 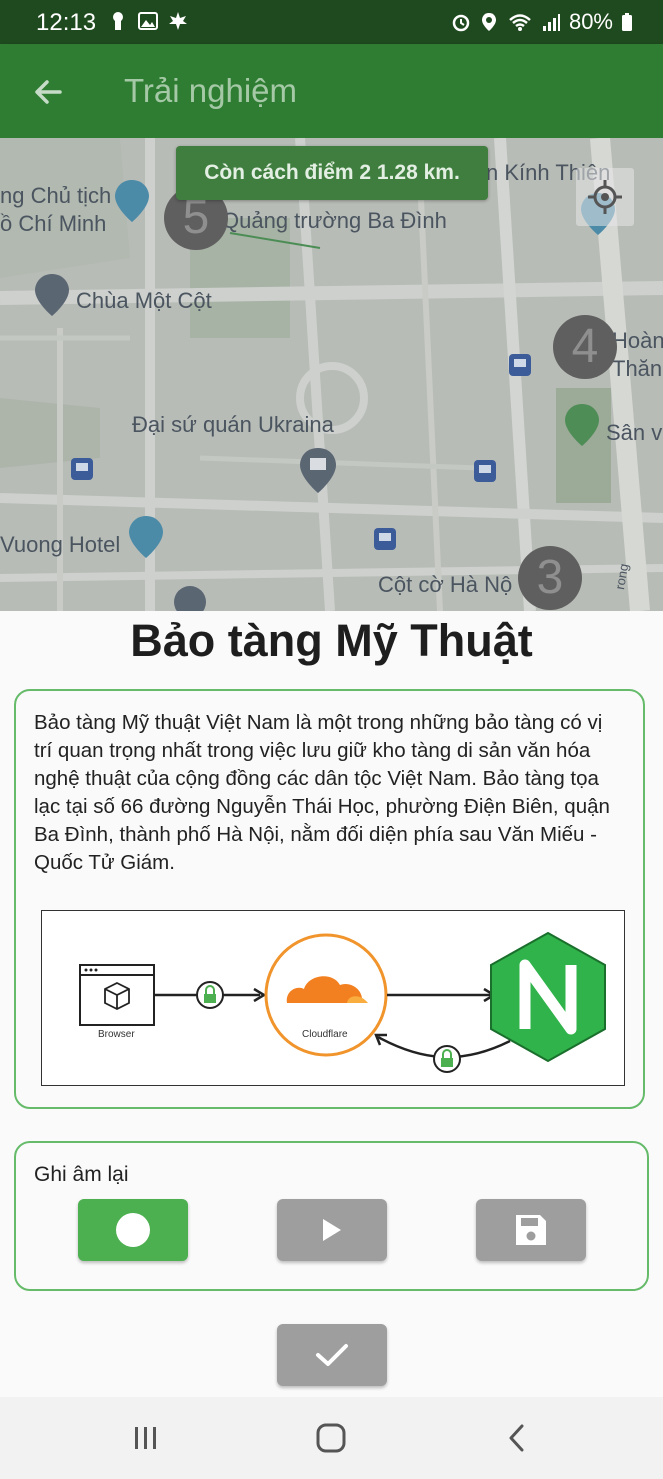 I want to click on check-icon, so click(x=332, y=1355).